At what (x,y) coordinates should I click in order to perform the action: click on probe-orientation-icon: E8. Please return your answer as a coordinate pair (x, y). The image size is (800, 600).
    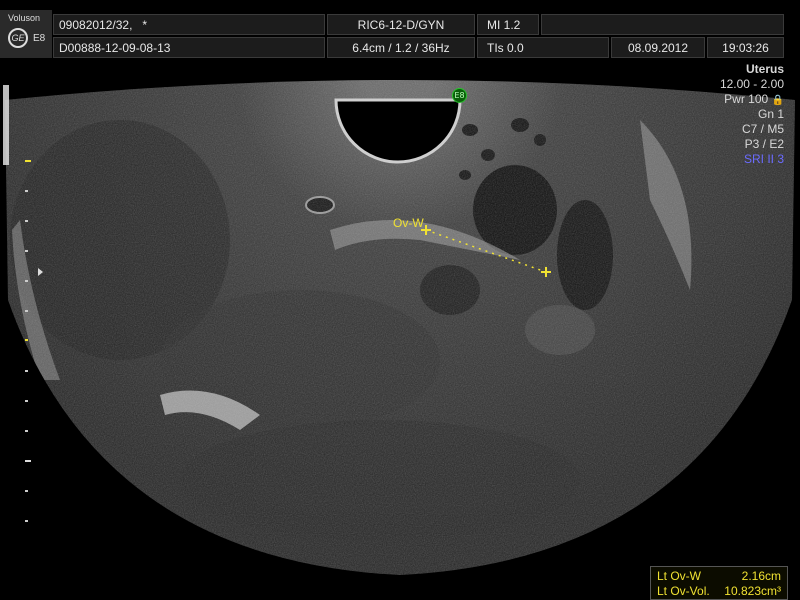
    Looking at the image, I should click on (459, 95).